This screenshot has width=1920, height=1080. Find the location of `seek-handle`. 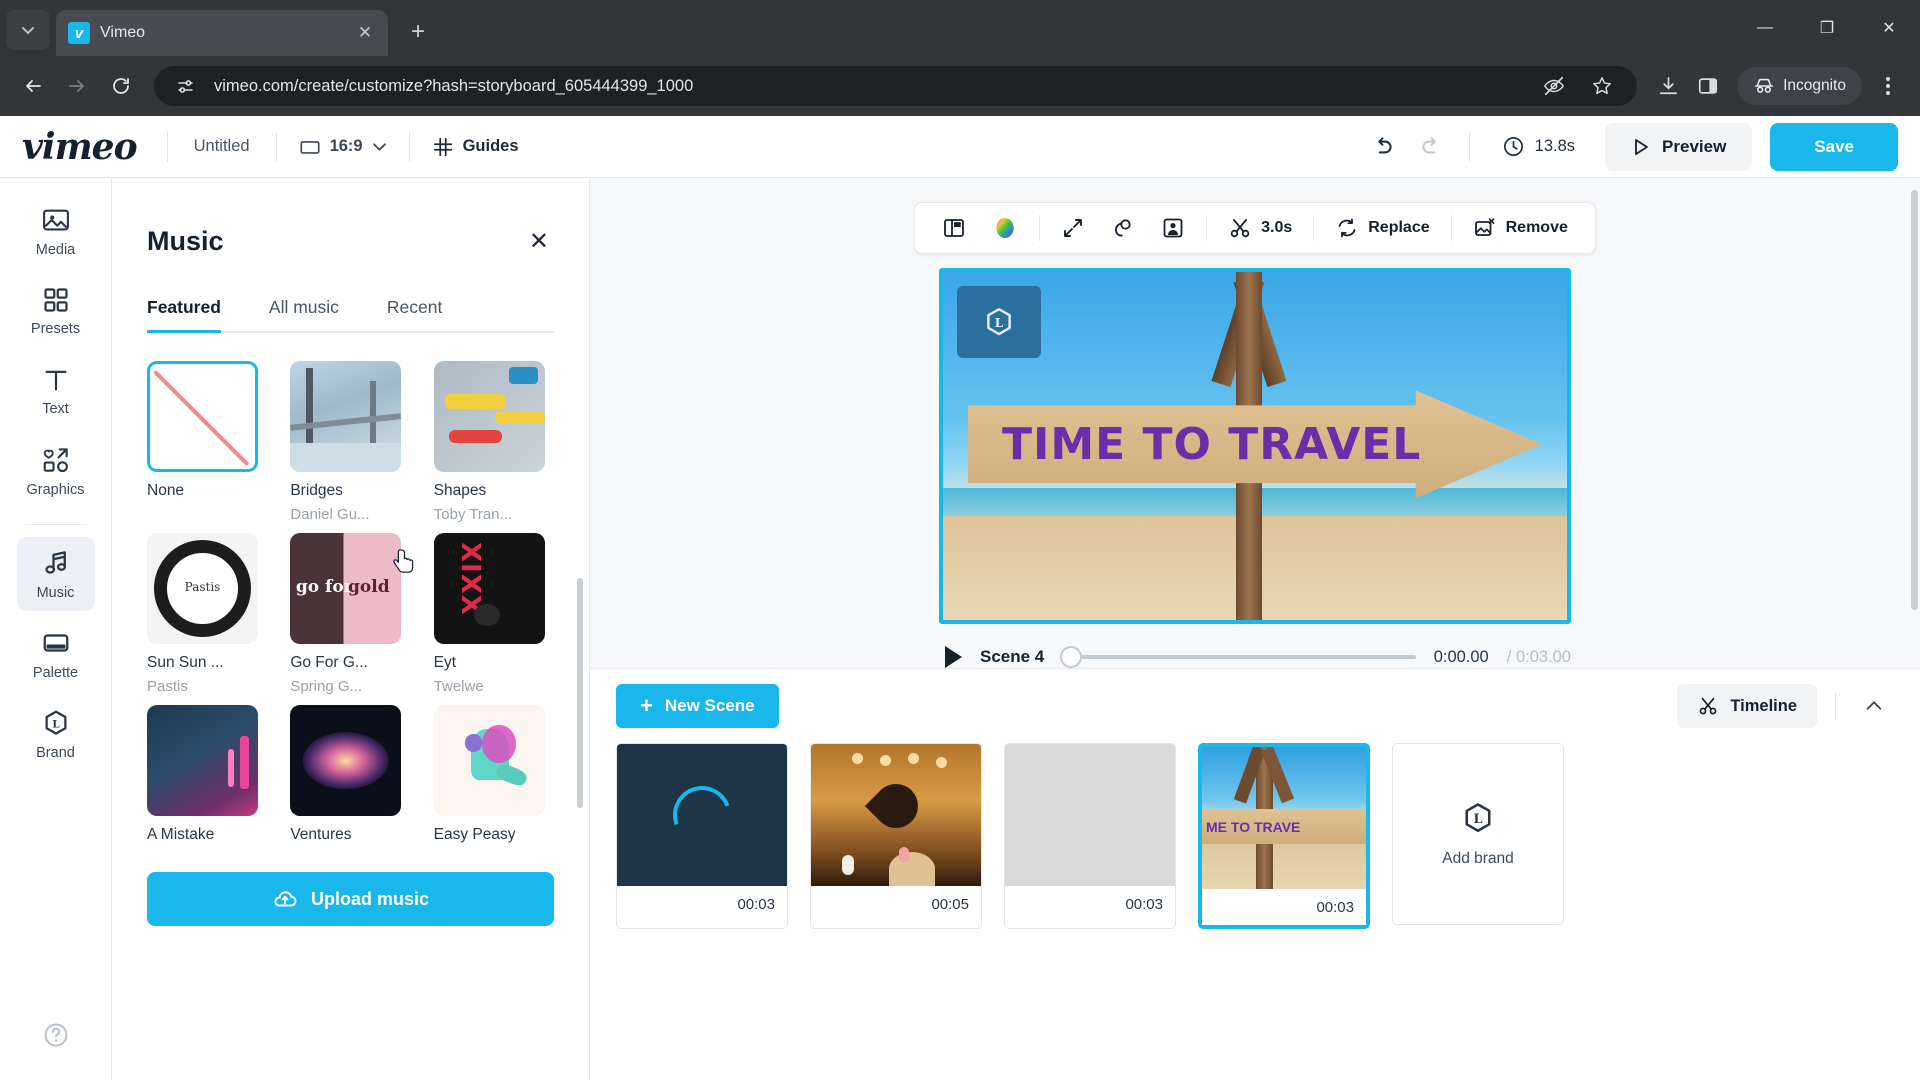

seek-handle is located at coordinates (1071, 657).